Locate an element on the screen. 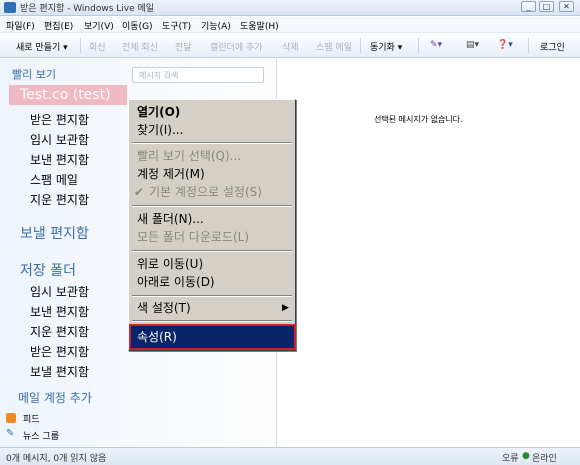 This screenshot has width=580, height=465. window-title: 받은 편지함 - Windows Live 메일 is located at coordinates (87, 9).